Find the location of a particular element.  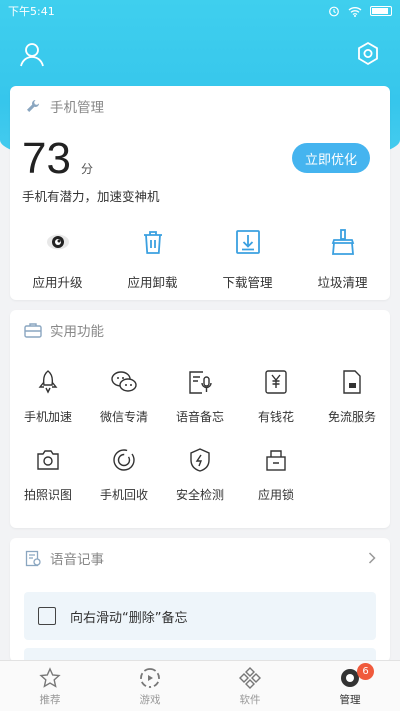

tab-software: 软件 is located at coordinates (250, 686).